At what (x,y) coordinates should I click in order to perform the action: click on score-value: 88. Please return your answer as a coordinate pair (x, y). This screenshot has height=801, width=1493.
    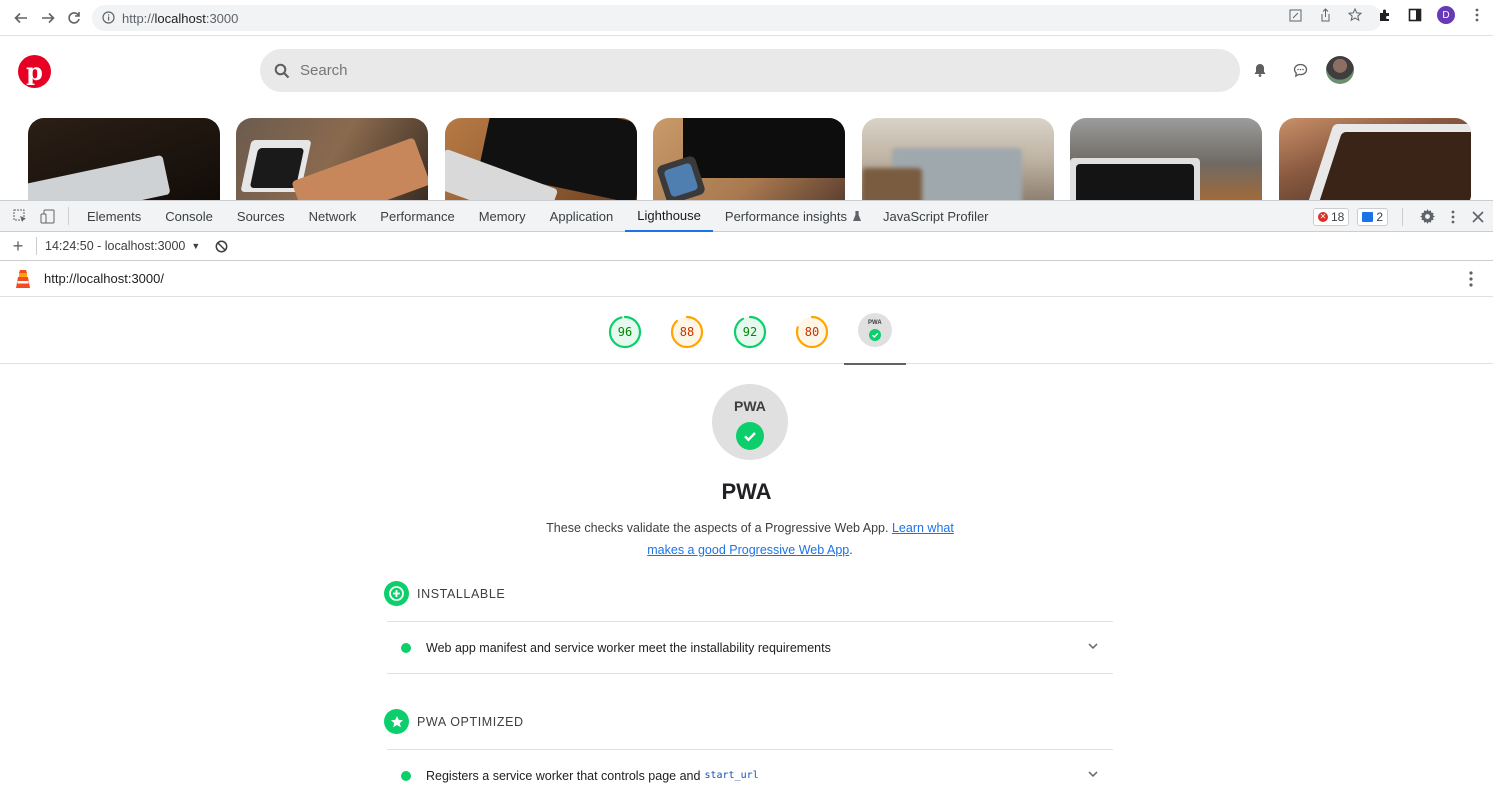
    Looking at the image, I should click on (687, 332).